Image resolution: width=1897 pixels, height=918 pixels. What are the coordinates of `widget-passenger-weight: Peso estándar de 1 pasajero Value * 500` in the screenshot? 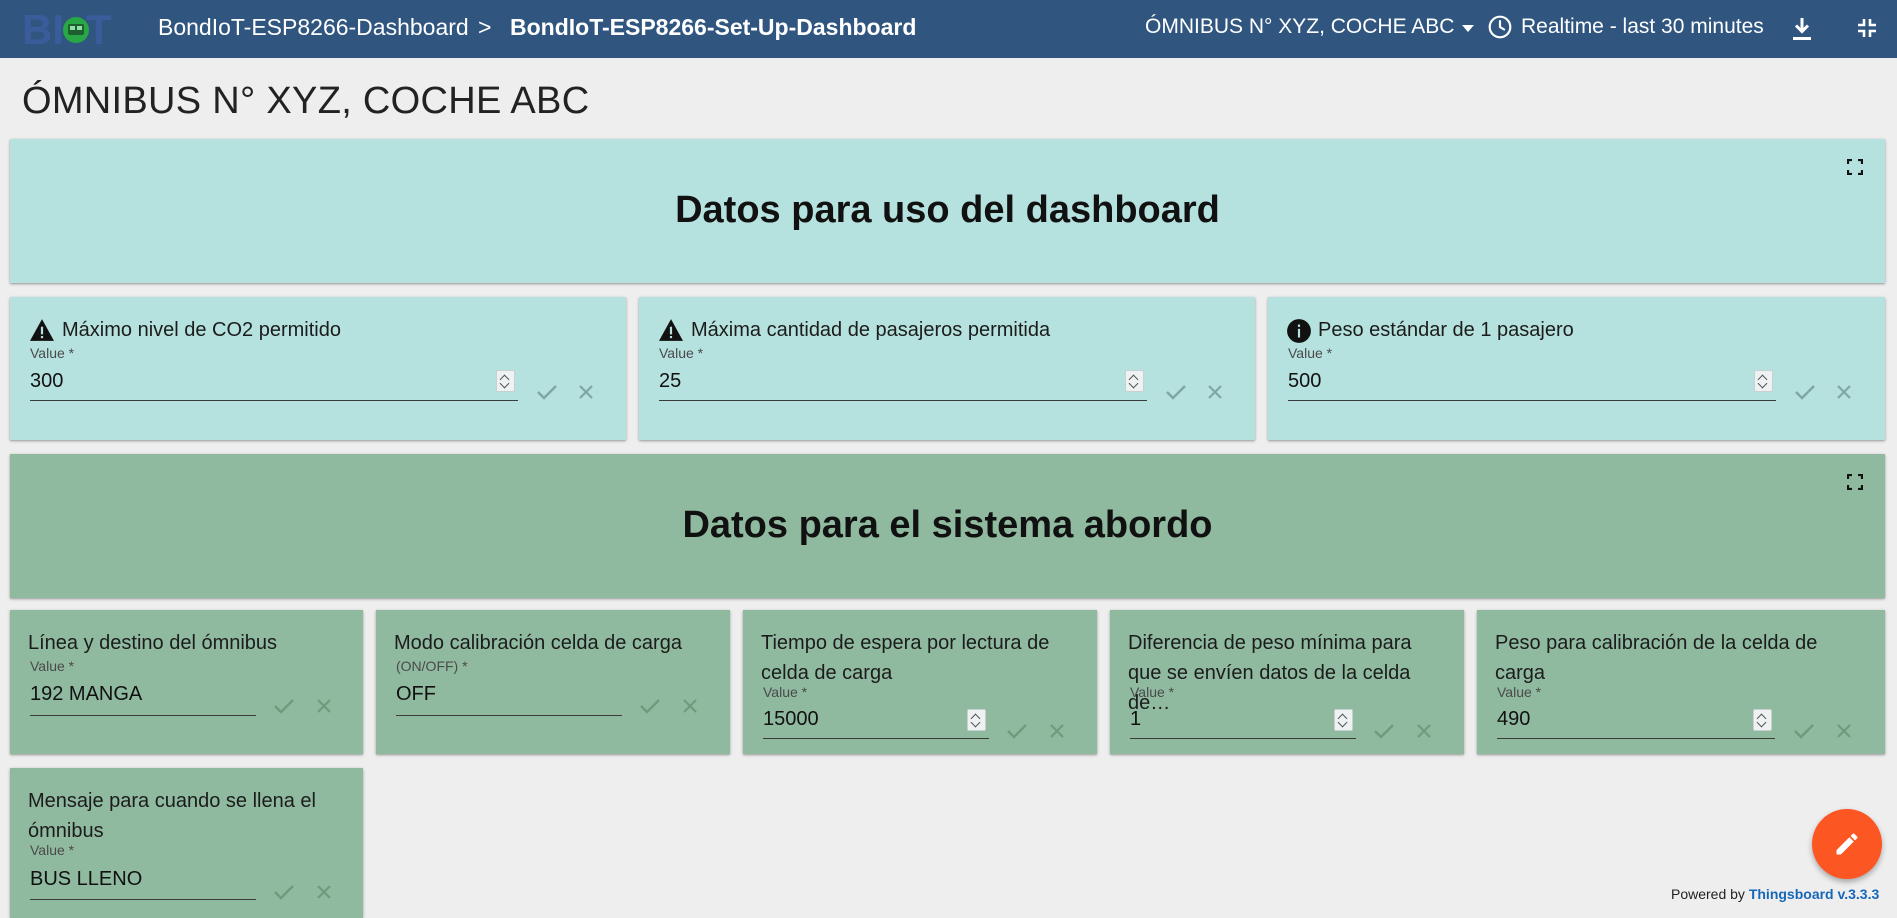 It's located at (1576, 368).